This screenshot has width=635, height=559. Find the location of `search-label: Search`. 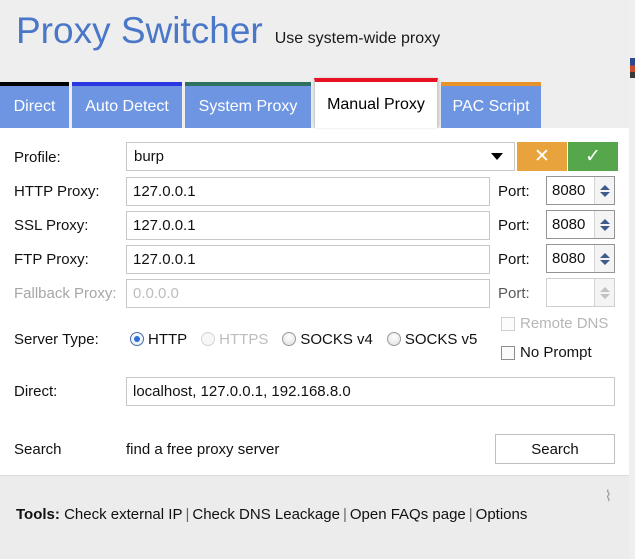

search-label: Search is located at coordinates (38, 449).